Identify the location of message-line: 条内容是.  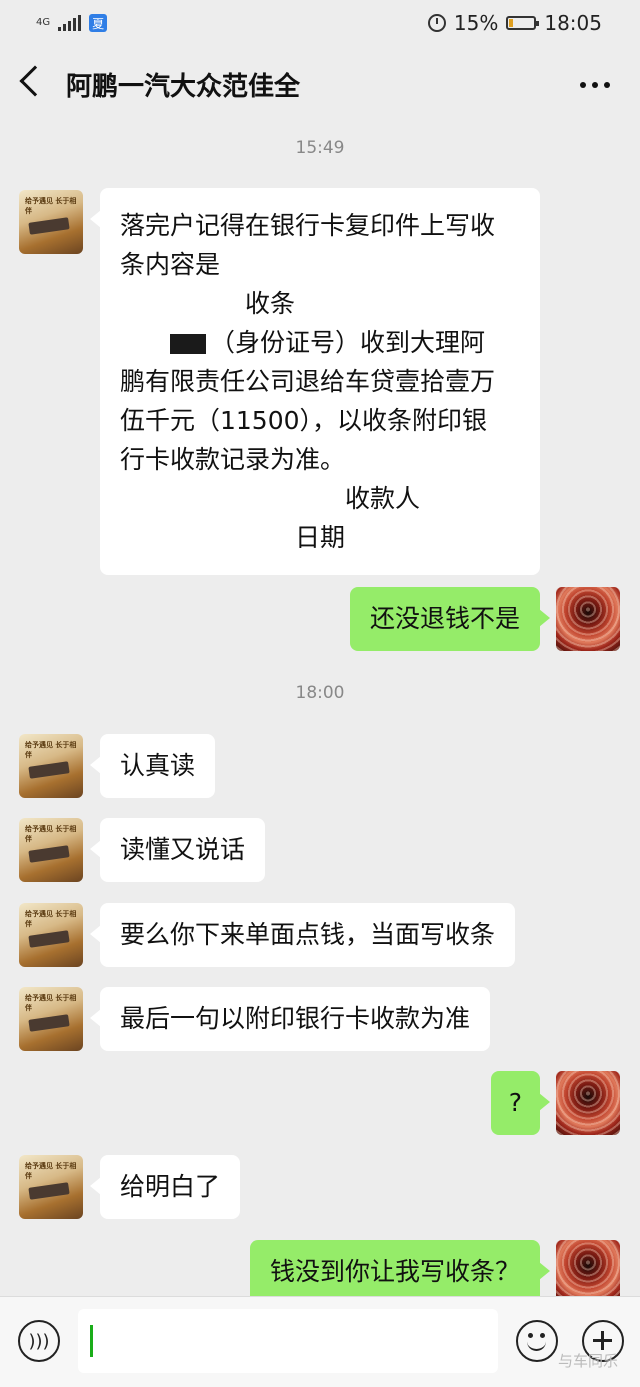
(170, 264).